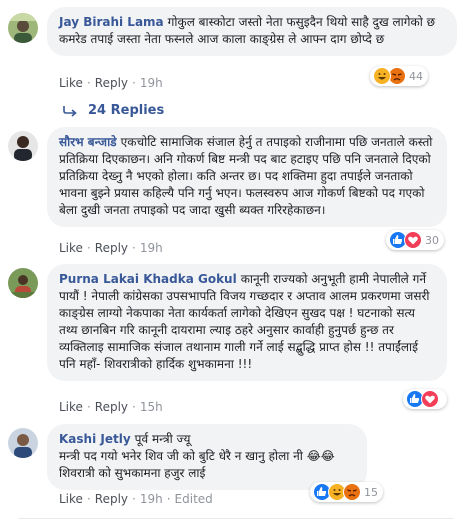 The width and height of the screenshot is (472, 521). What do you see at coordinates (126, 110) in the screenshot?
I see `replies-count: 24 Replies` at bounding box center [126, 110].